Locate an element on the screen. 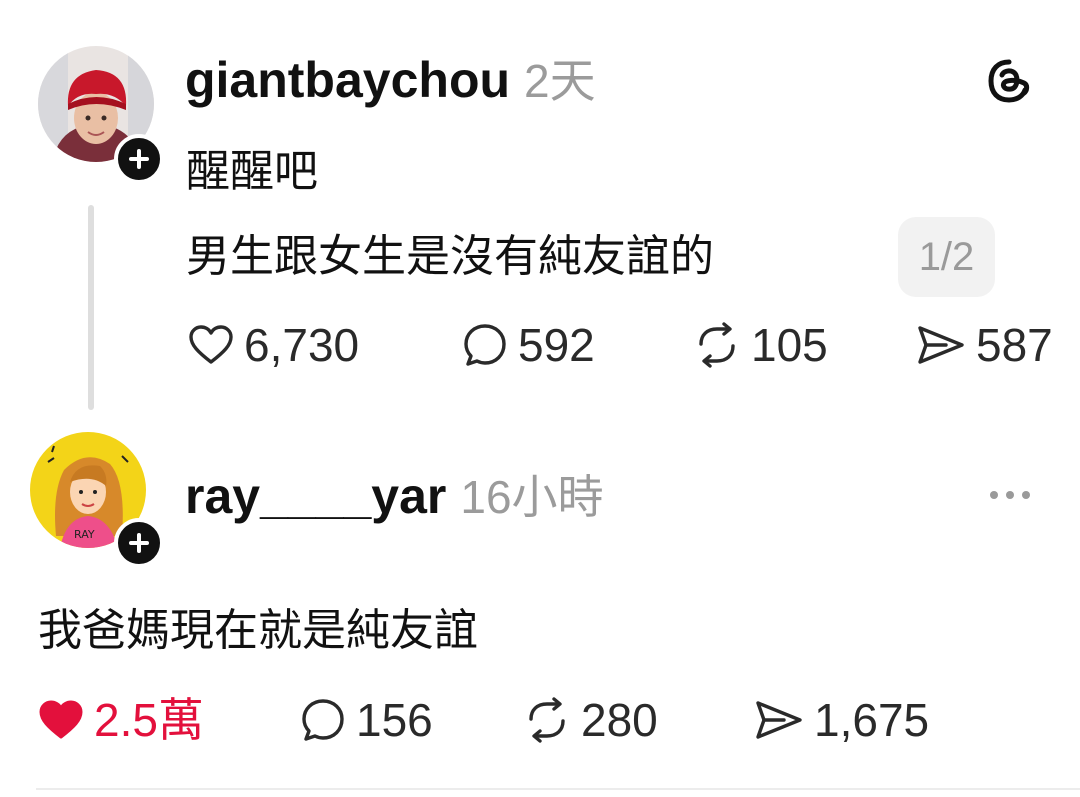 The image size is (1080, 797). post-comment-button: 592 is located at coordinates (528, 345).